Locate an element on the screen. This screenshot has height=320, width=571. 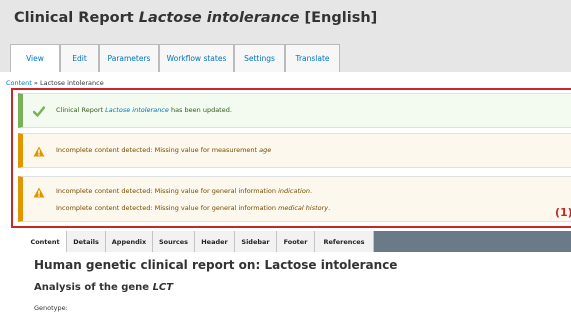
tab-edit: Edit is located at coordinates (79, 58).